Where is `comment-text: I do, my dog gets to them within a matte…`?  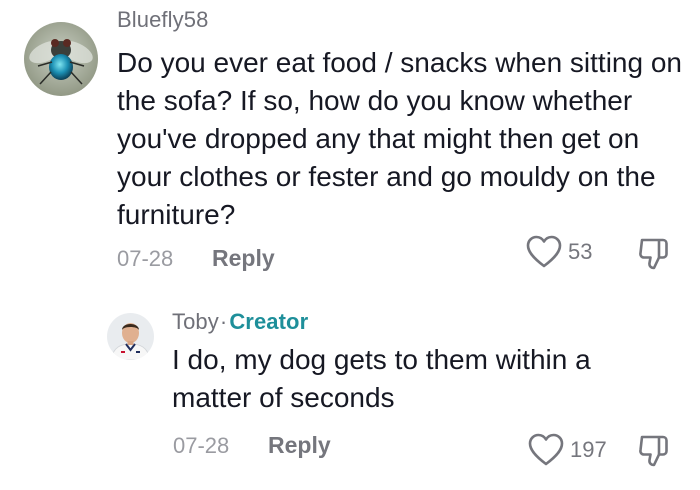
comment-text: I do, my dog gets to them within a matte… is located at coordinates (381, 378).